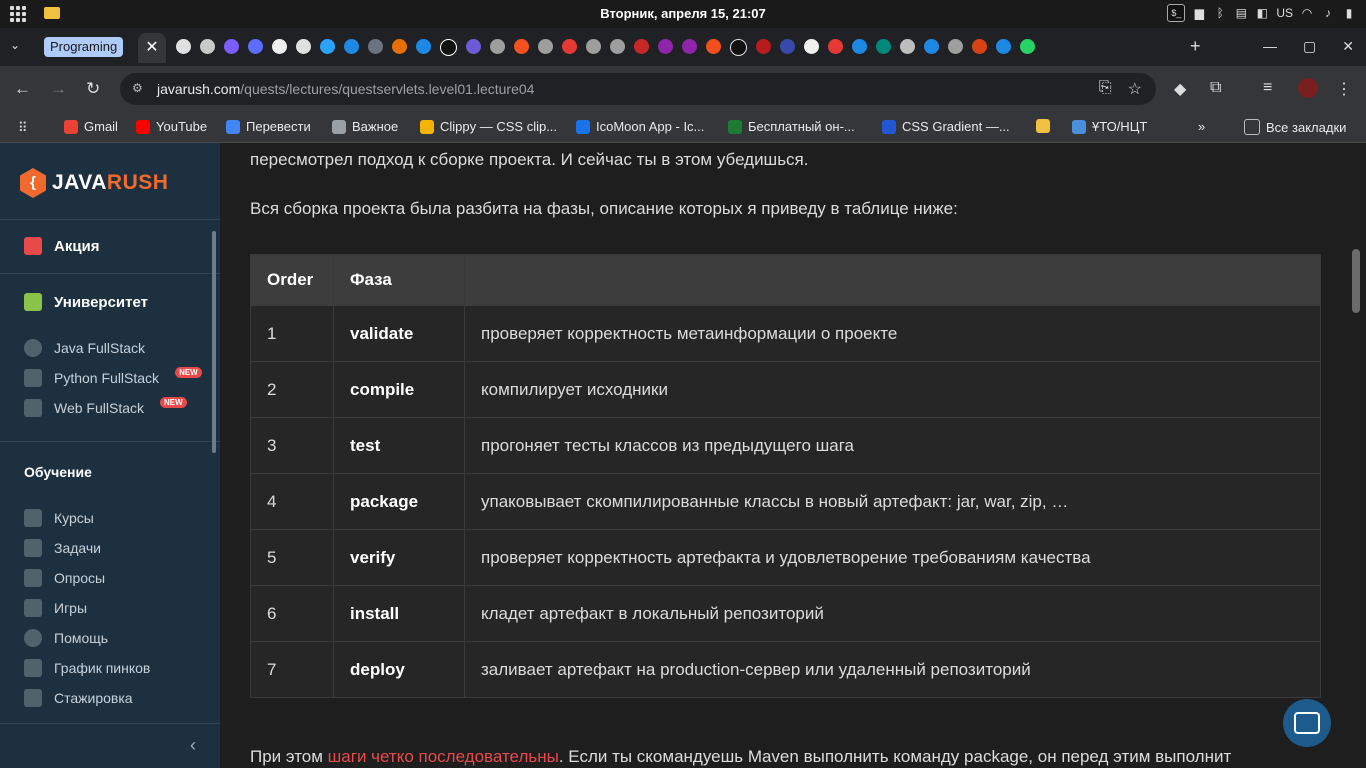  What do you see at coordinates (105, 406) in the screenshot?
I see `sidebar-item-web-fullstack: Web FullStack NEW` at bounding box center [105, 406].